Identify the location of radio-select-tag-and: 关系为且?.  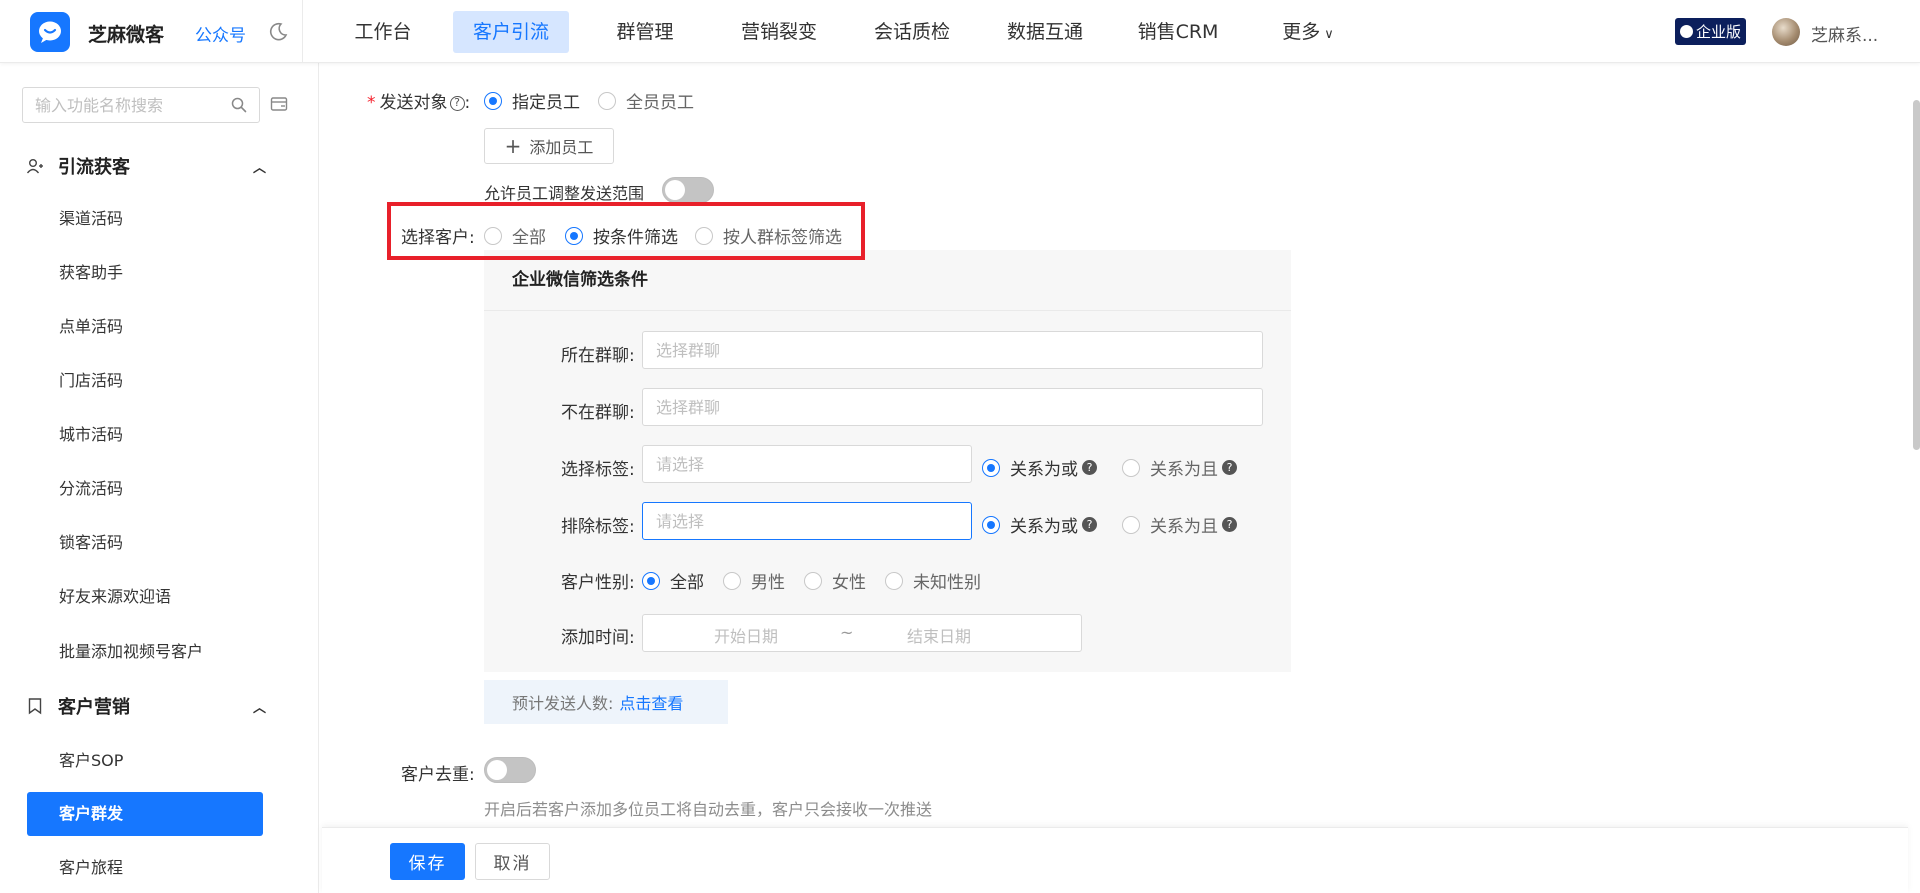
(1179, 467).